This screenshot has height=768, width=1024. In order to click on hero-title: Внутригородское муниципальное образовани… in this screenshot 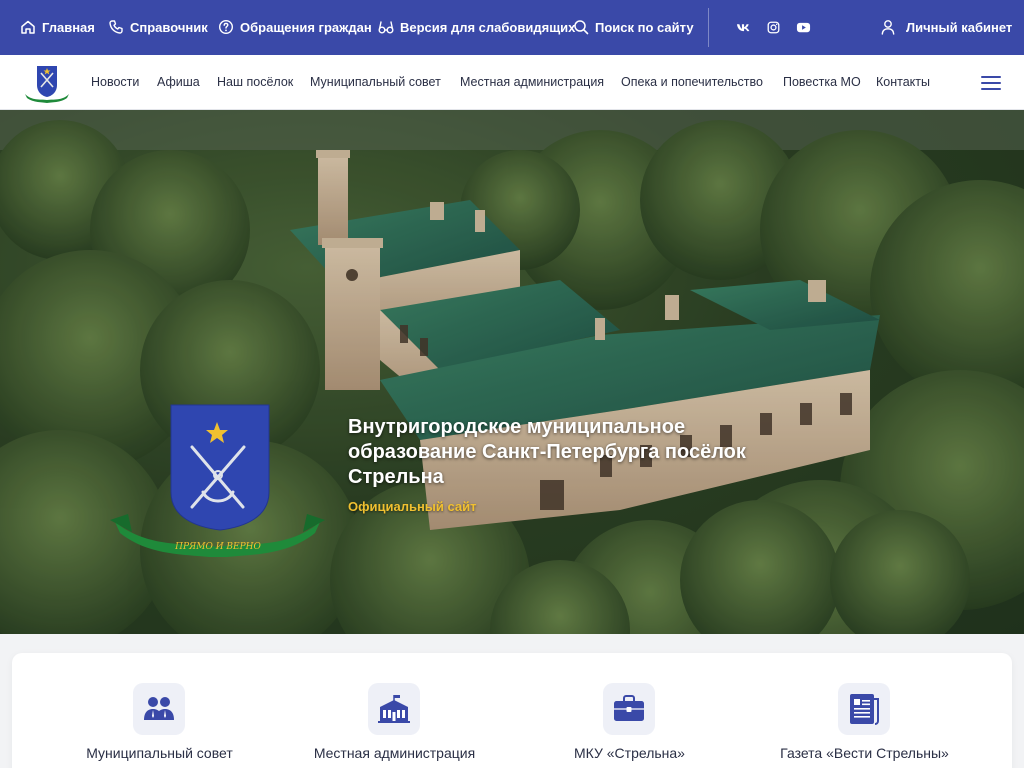, I will do `click(547, 452)`.